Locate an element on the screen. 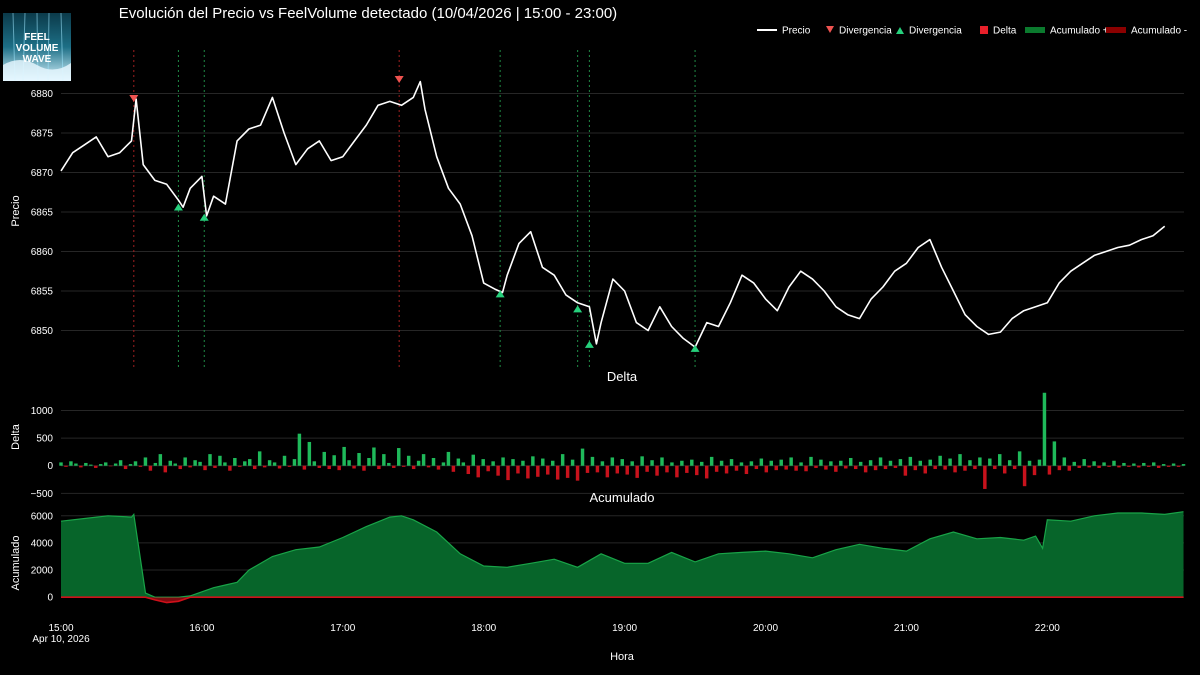 The width and height of the screenshot is (1200, 675). y-tick-label: 6875 is located at coordinates (42, 133).